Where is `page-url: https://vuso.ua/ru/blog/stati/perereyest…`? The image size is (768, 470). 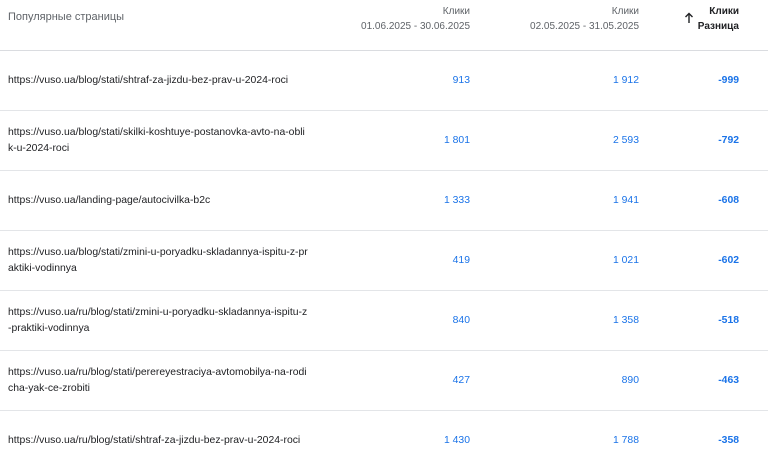
page-url: https://vuso.ua/ru/blog/stati/perereyest… is located at coordinates (158, 380).